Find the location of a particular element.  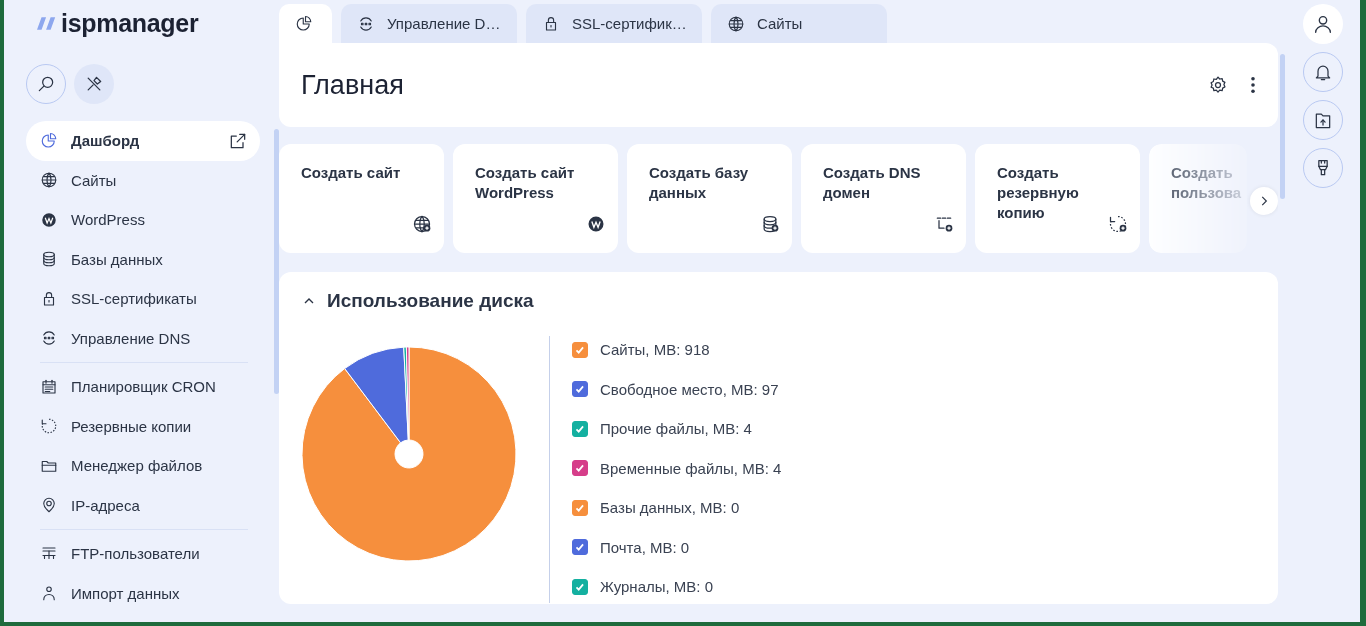

page-title: Главная is located at coordinates (352, 85).